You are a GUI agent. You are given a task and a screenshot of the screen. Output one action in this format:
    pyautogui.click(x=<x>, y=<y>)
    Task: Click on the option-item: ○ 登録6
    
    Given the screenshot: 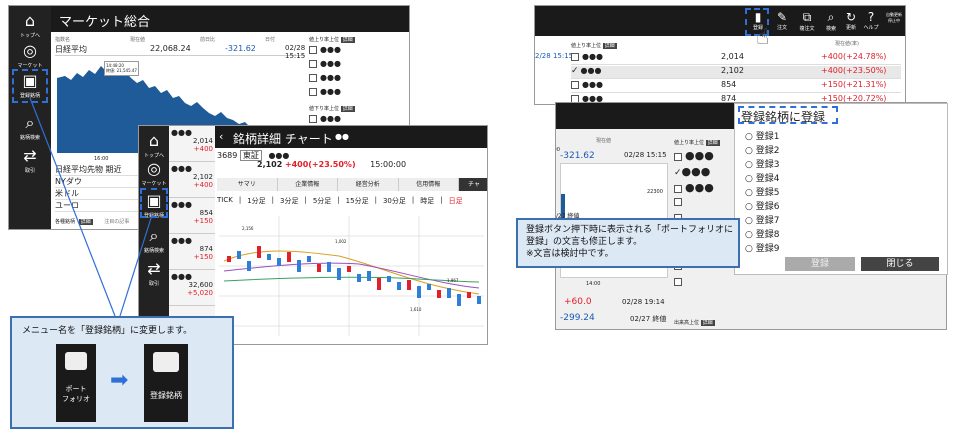 What is the action you would take?
    pyautogui.click(x=762, y=206)
    